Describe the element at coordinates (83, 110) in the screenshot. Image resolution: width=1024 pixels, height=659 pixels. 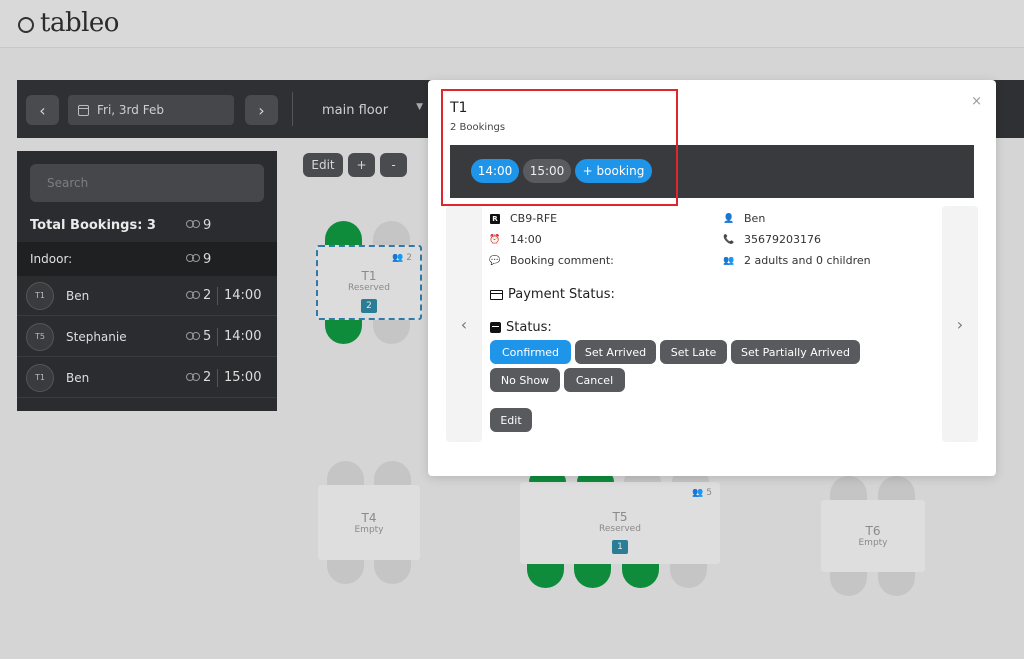
I see `calendar-icon` at that location.